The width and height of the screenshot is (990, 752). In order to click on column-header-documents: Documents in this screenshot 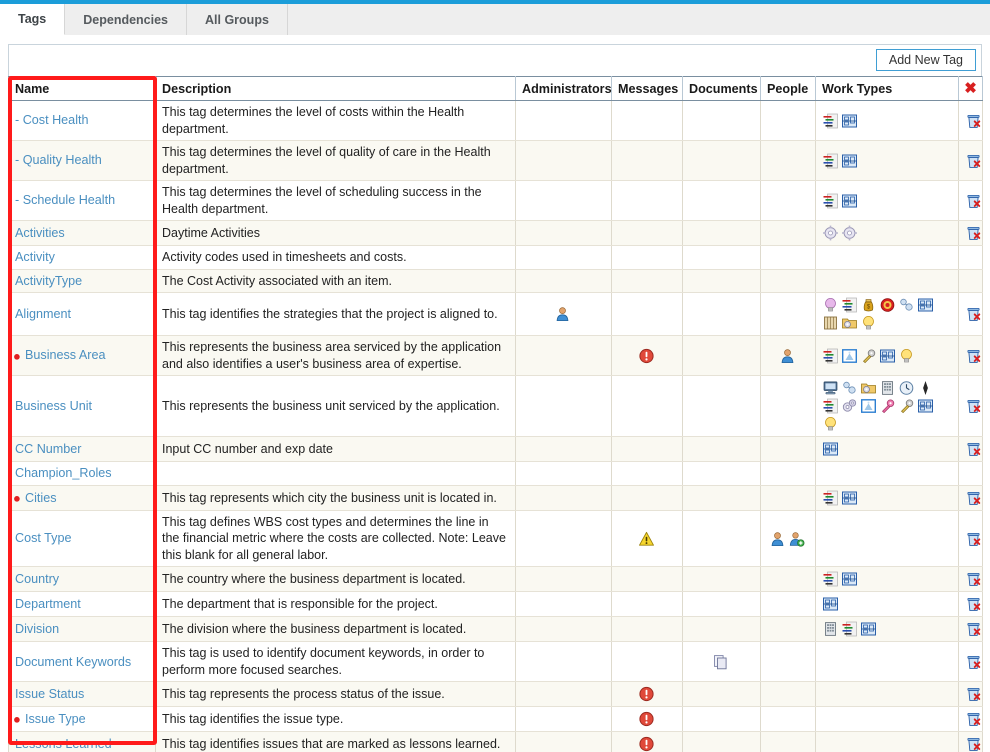, I will do `click(721, 88)`.